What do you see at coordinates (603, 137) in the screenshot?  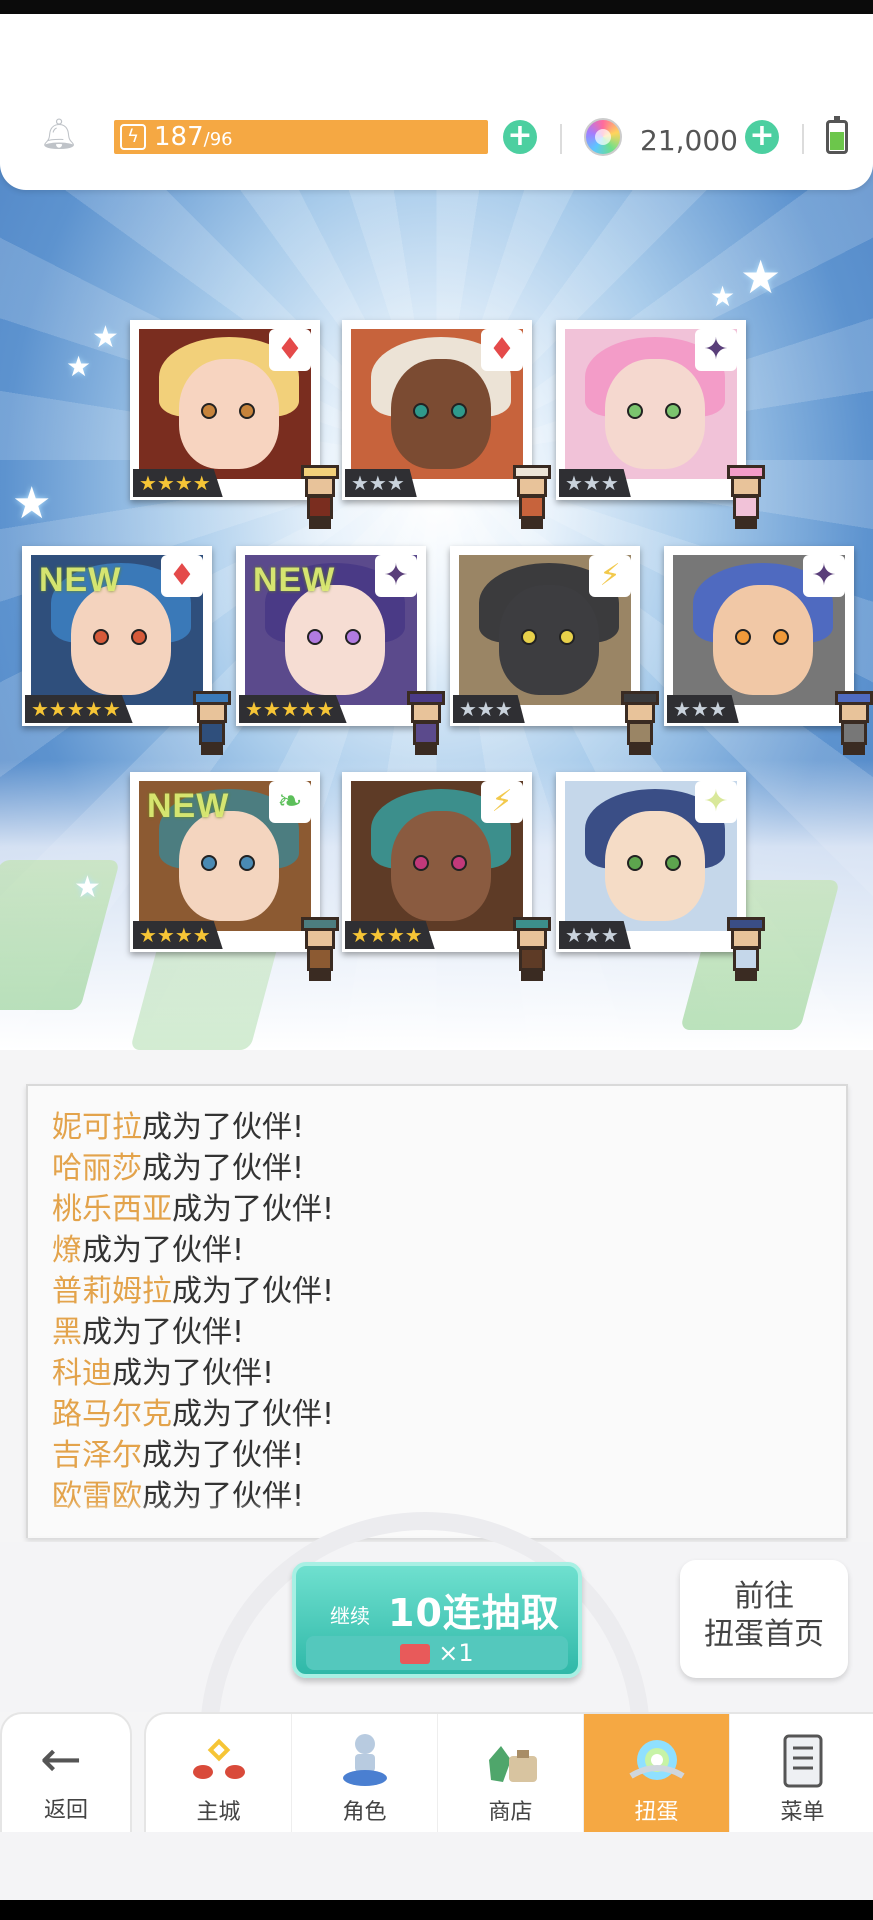 I see `gem-icon` at bounding box center [603, 137].